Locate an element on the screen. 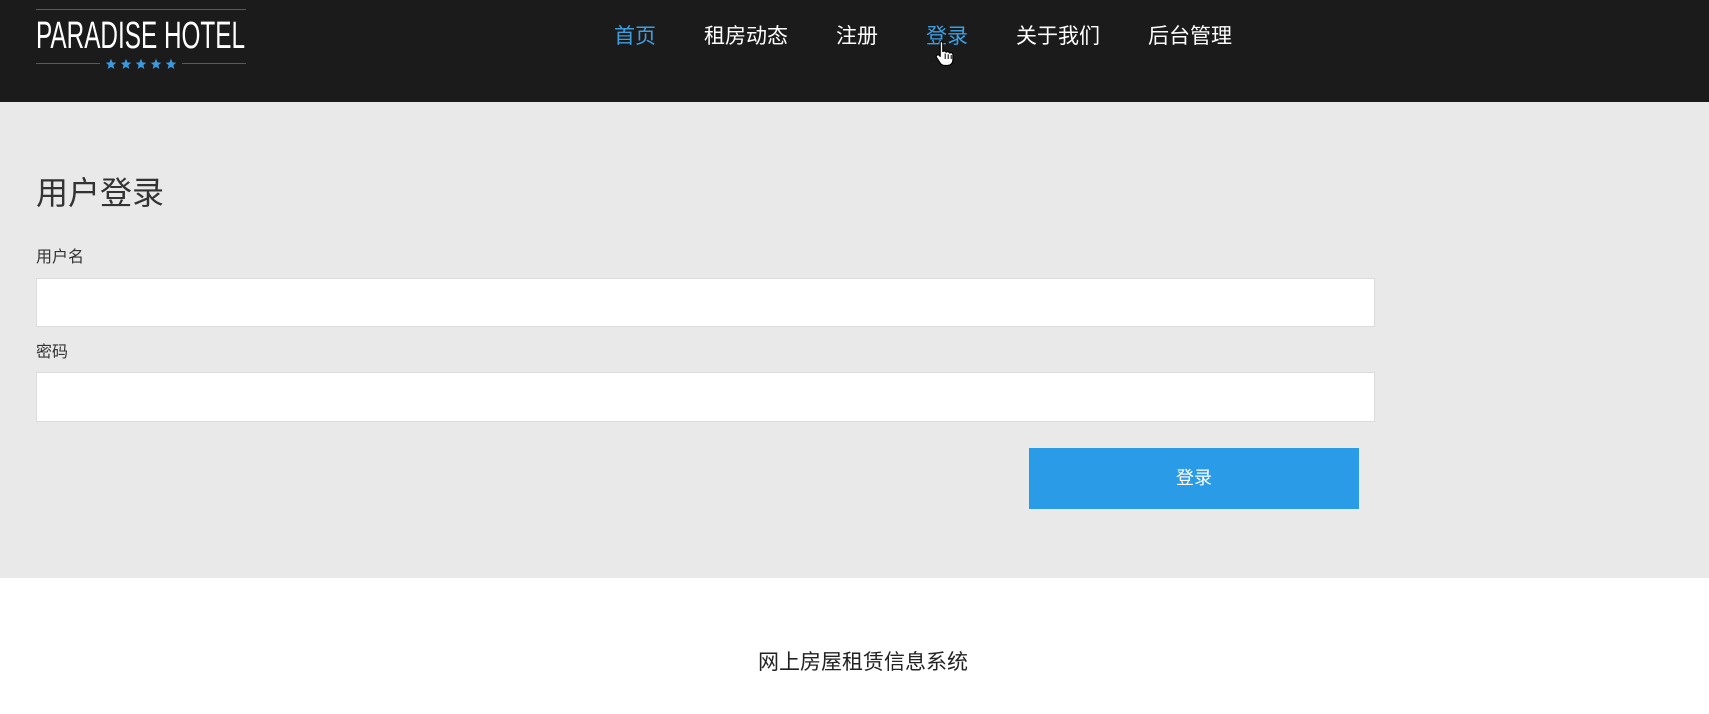  password-label: 密码 is located at coordinates (52, 351).